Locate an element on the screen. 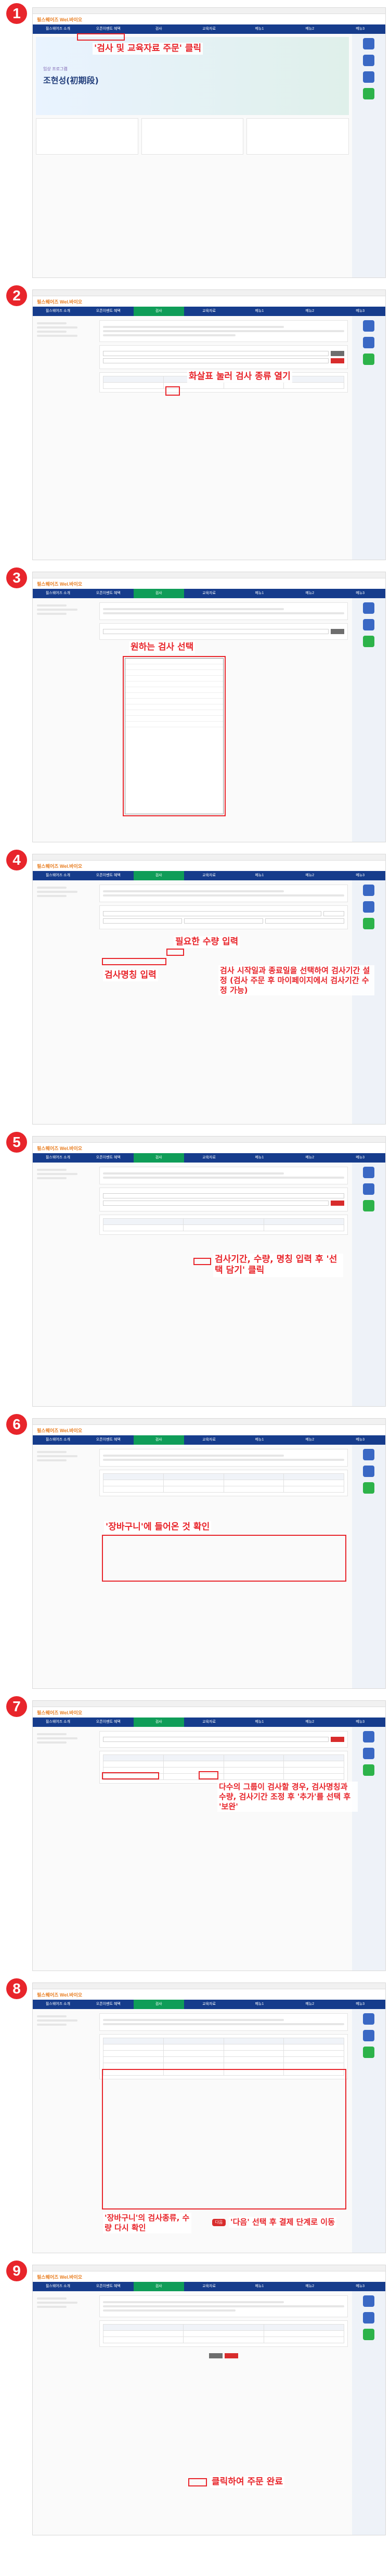  back-button is located at coordinates (216, 2355).